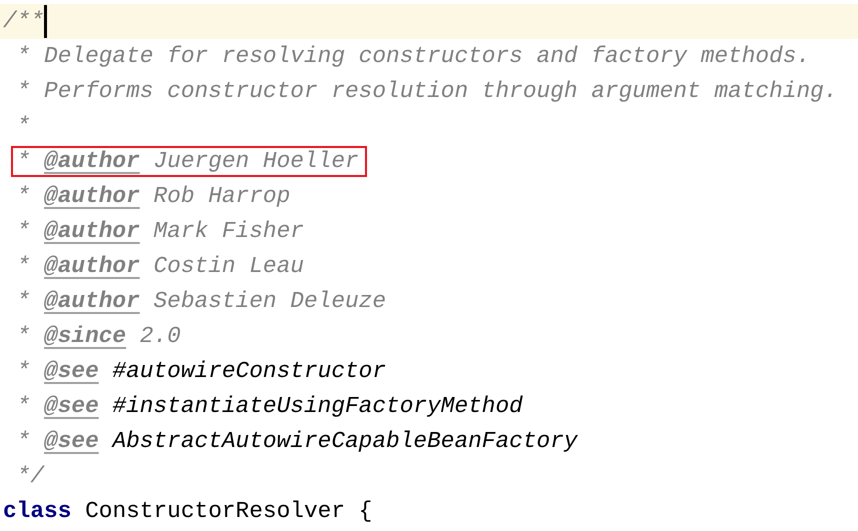  Describe the element at coordinates (160, 336) in the screenshot. I see `tag-value: 2.0` at that location.